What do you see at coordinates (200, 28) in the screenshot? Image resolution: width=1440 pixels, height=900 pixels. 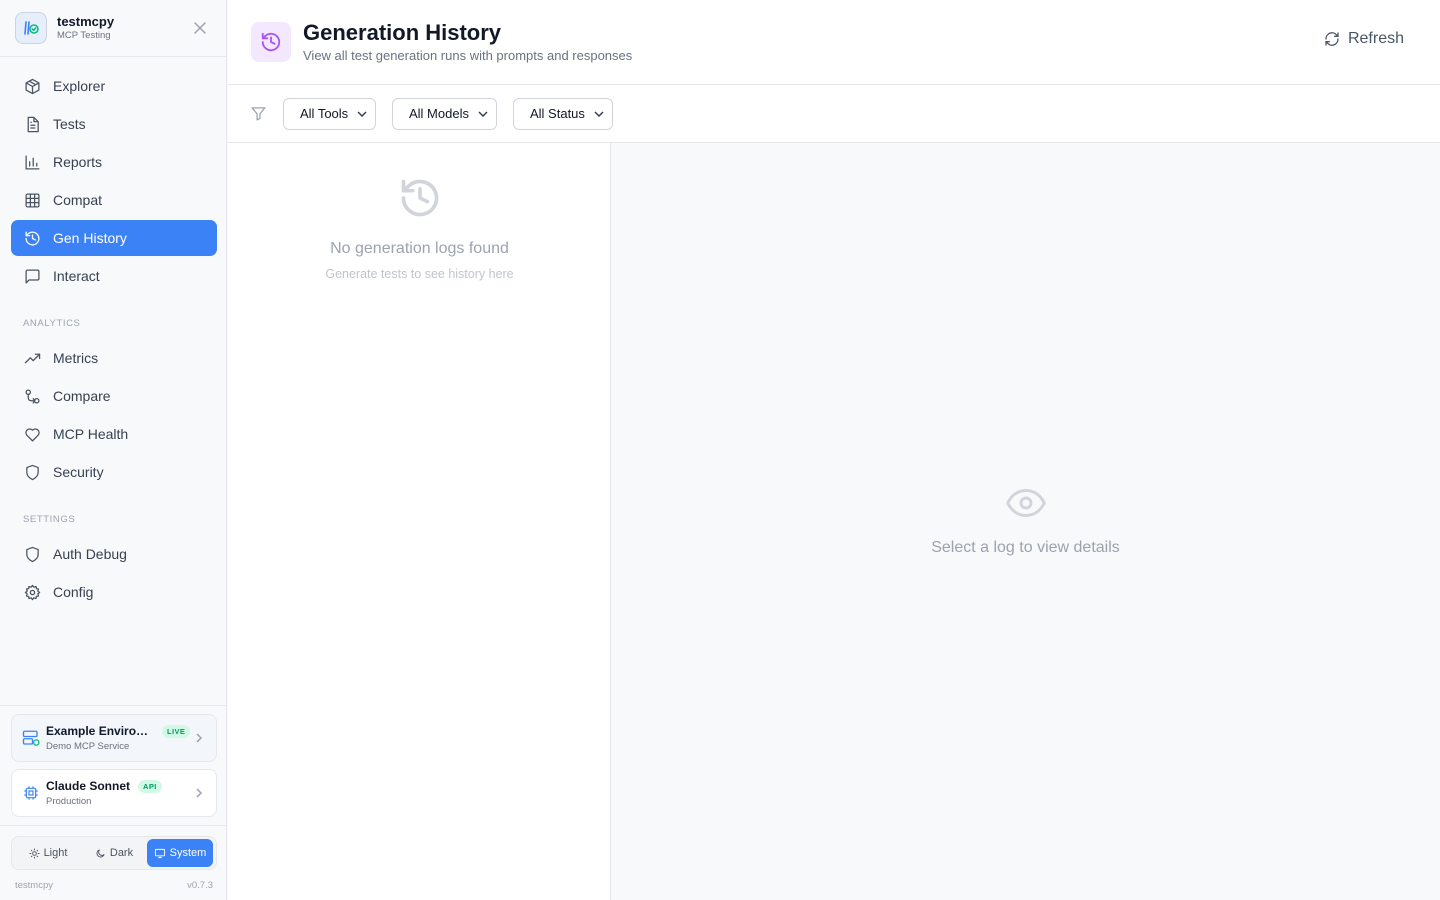 I see `close-icon` at bounding box center [200, 28].